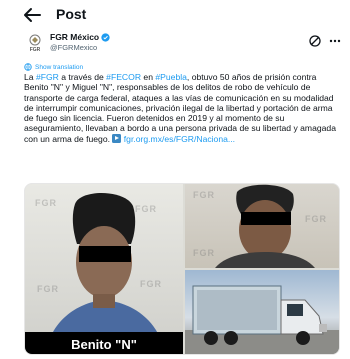  What do you see at coordinates (30, 77) in the screenshot?
I see `post-text-segment: La` at bounding box center [30, 77].